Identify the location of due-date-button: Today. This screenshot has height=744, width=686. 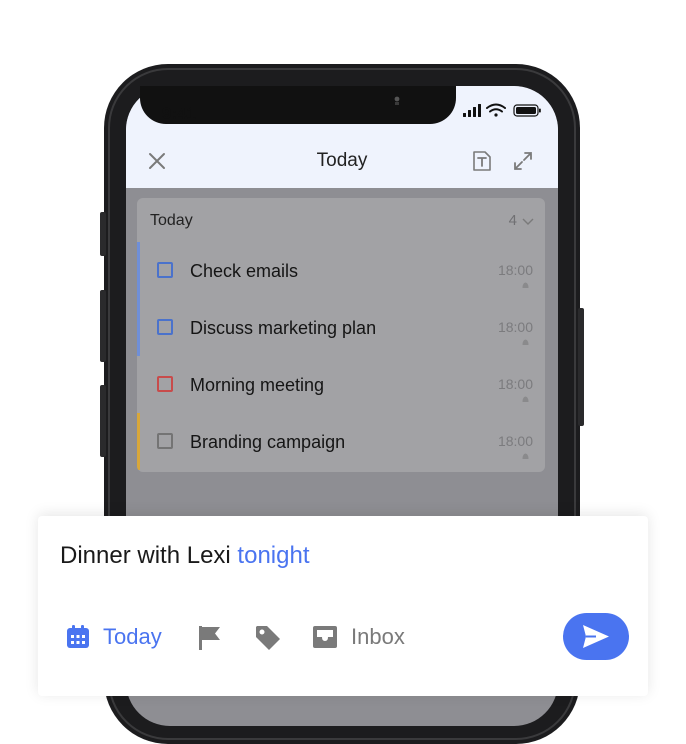
(132, 637).